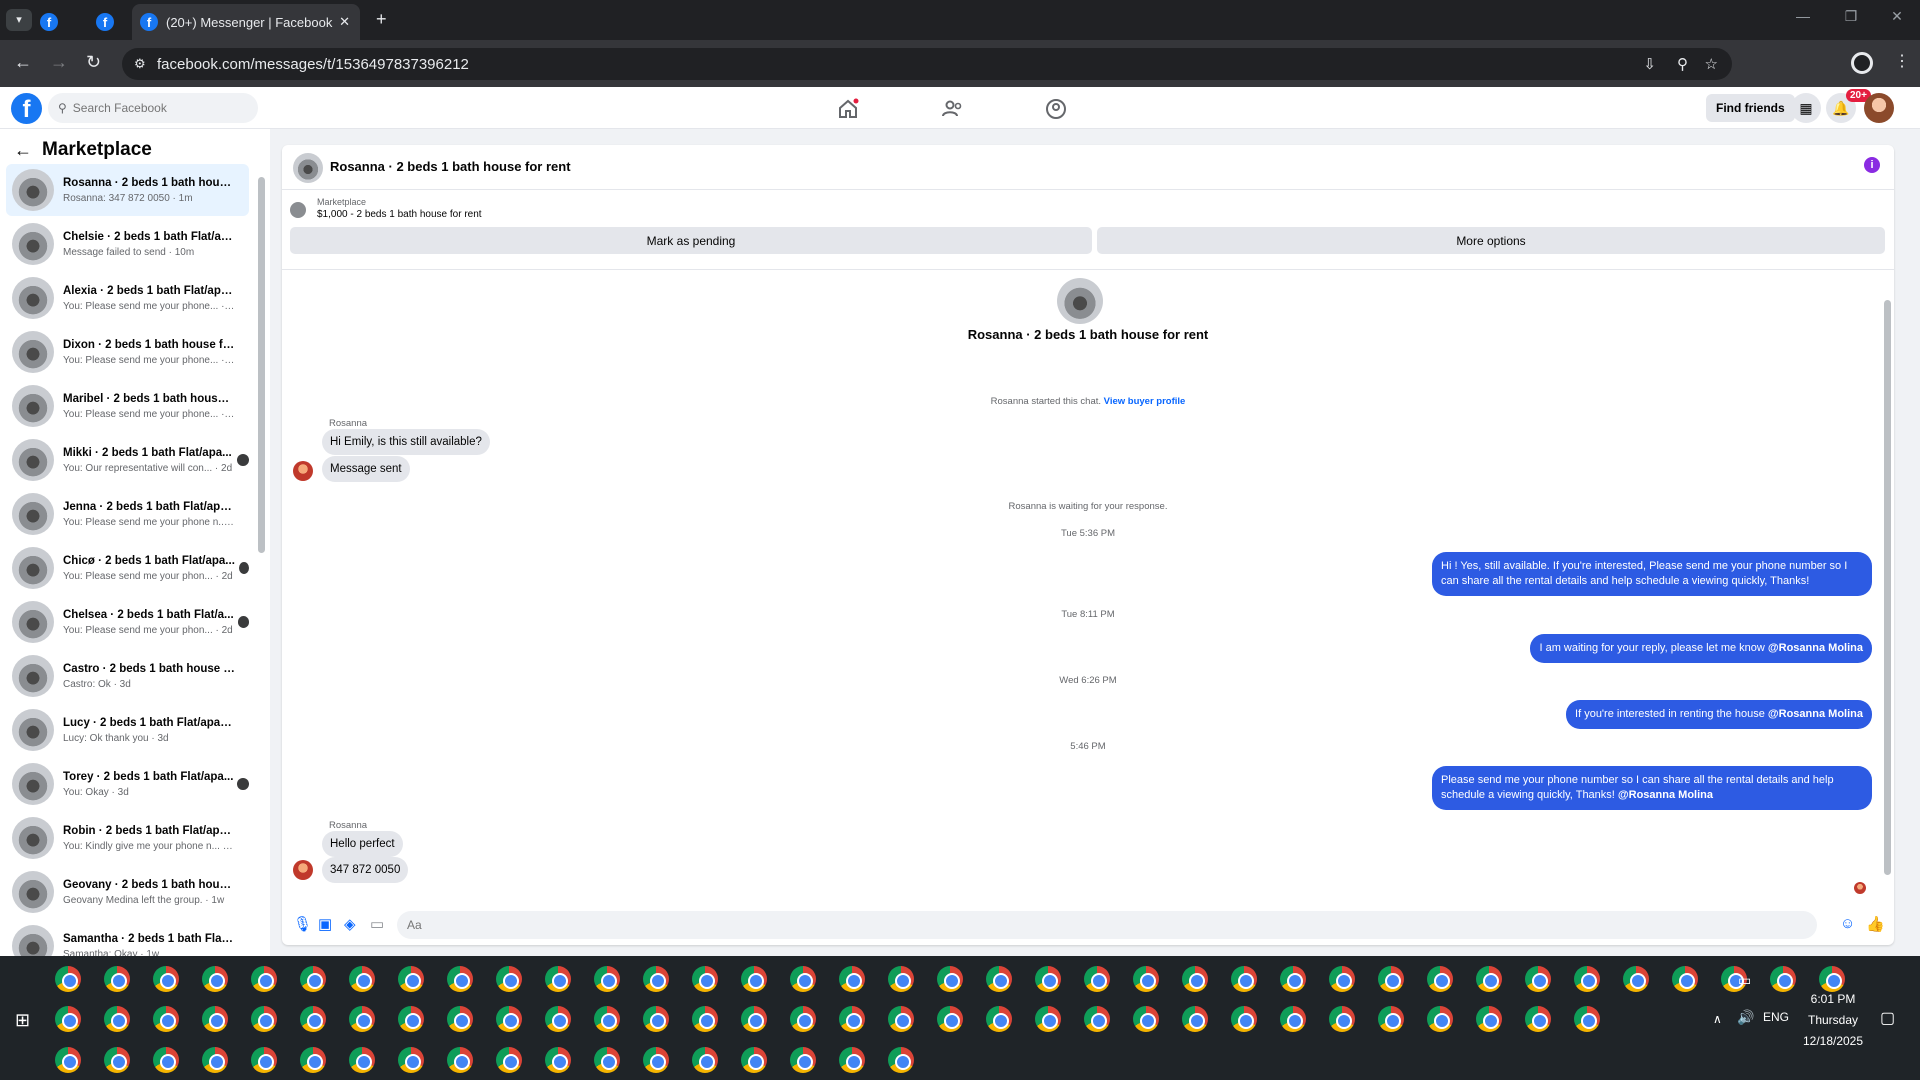 The image size is (1920, 1080). What do you see at coordinates (377, 924) in the screenshot?
I see `gif-icon: ▭` at bounding box center [377, 924].